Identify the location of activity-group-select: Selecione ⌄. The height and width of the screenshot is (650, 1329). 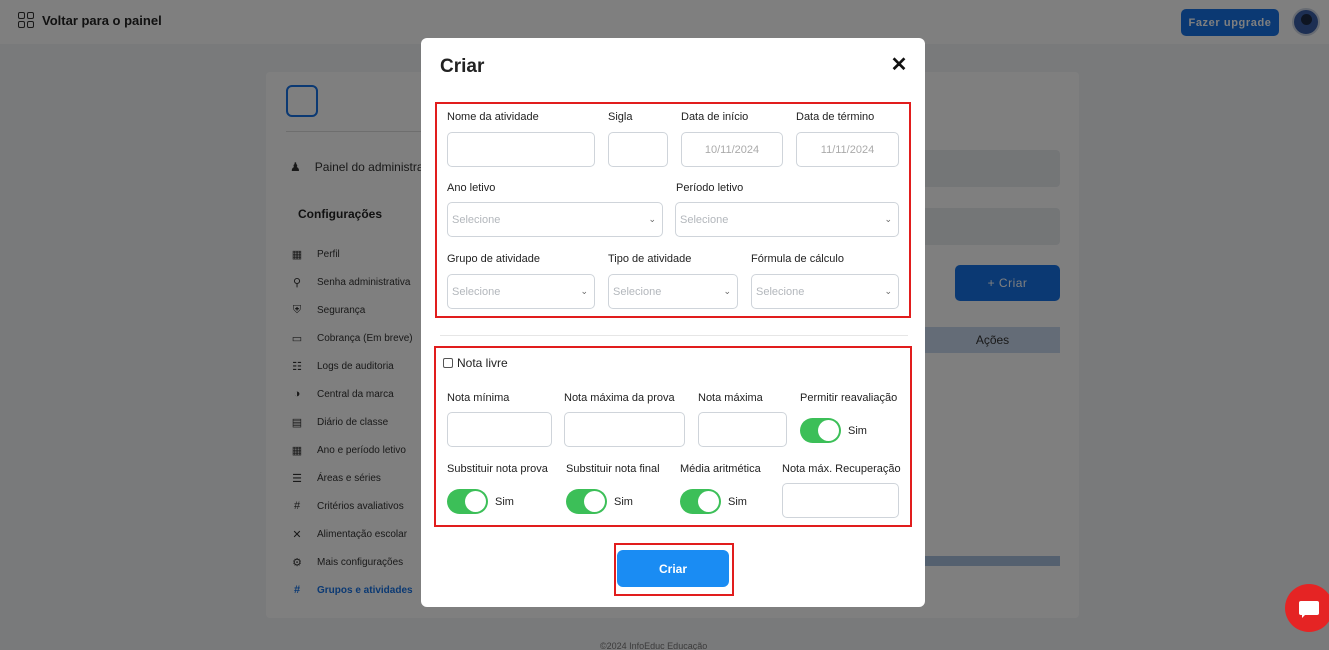
(521, 291).